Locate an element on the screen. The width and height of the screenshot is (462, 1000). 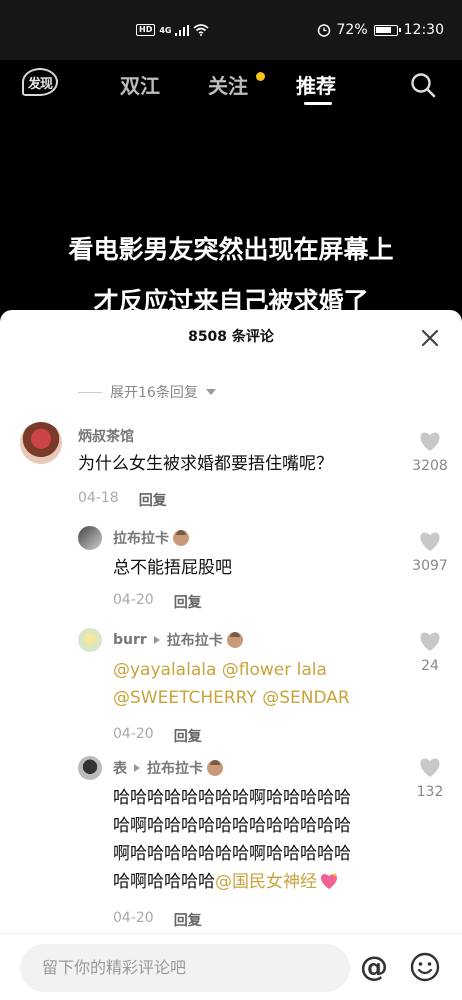
chevron-down-icon is located at coordinates (210, 392).